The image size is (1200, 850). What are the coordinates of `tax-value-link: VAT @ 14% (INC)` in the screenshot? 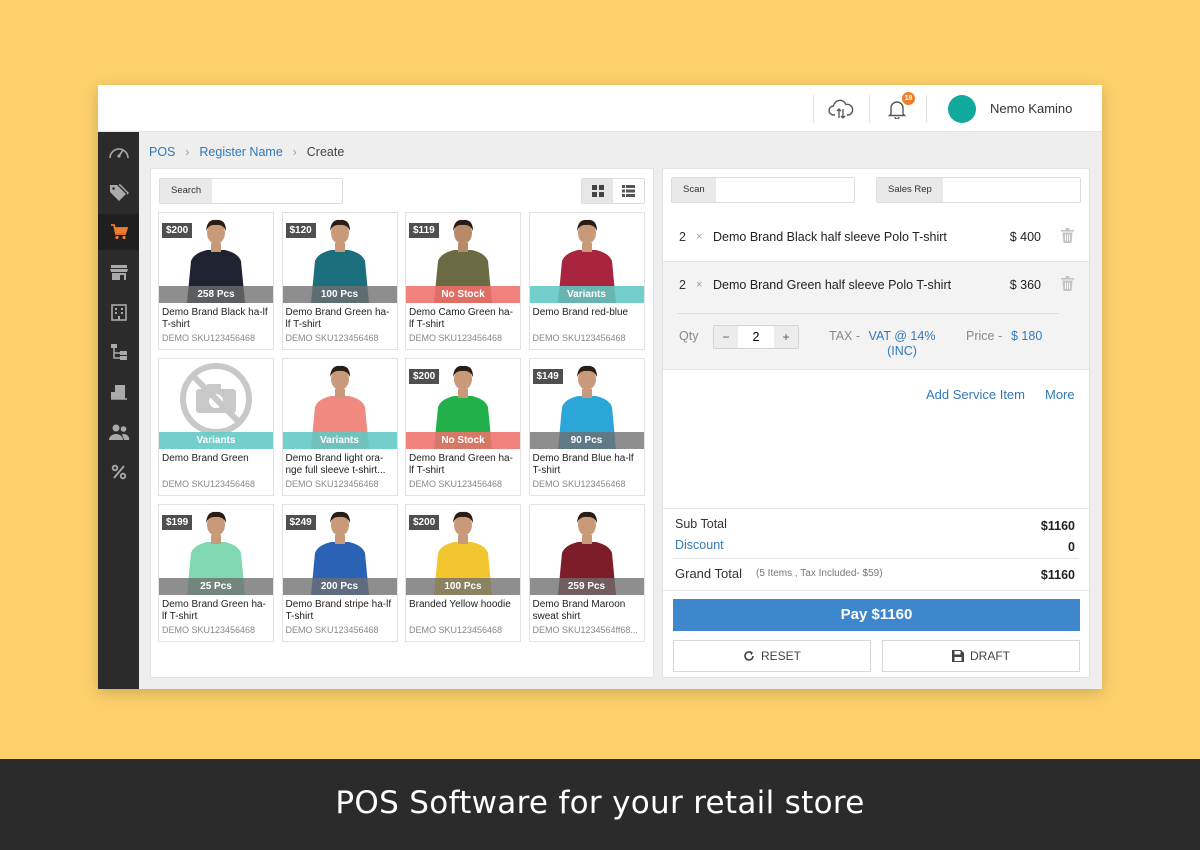 It's located at (902, 344).